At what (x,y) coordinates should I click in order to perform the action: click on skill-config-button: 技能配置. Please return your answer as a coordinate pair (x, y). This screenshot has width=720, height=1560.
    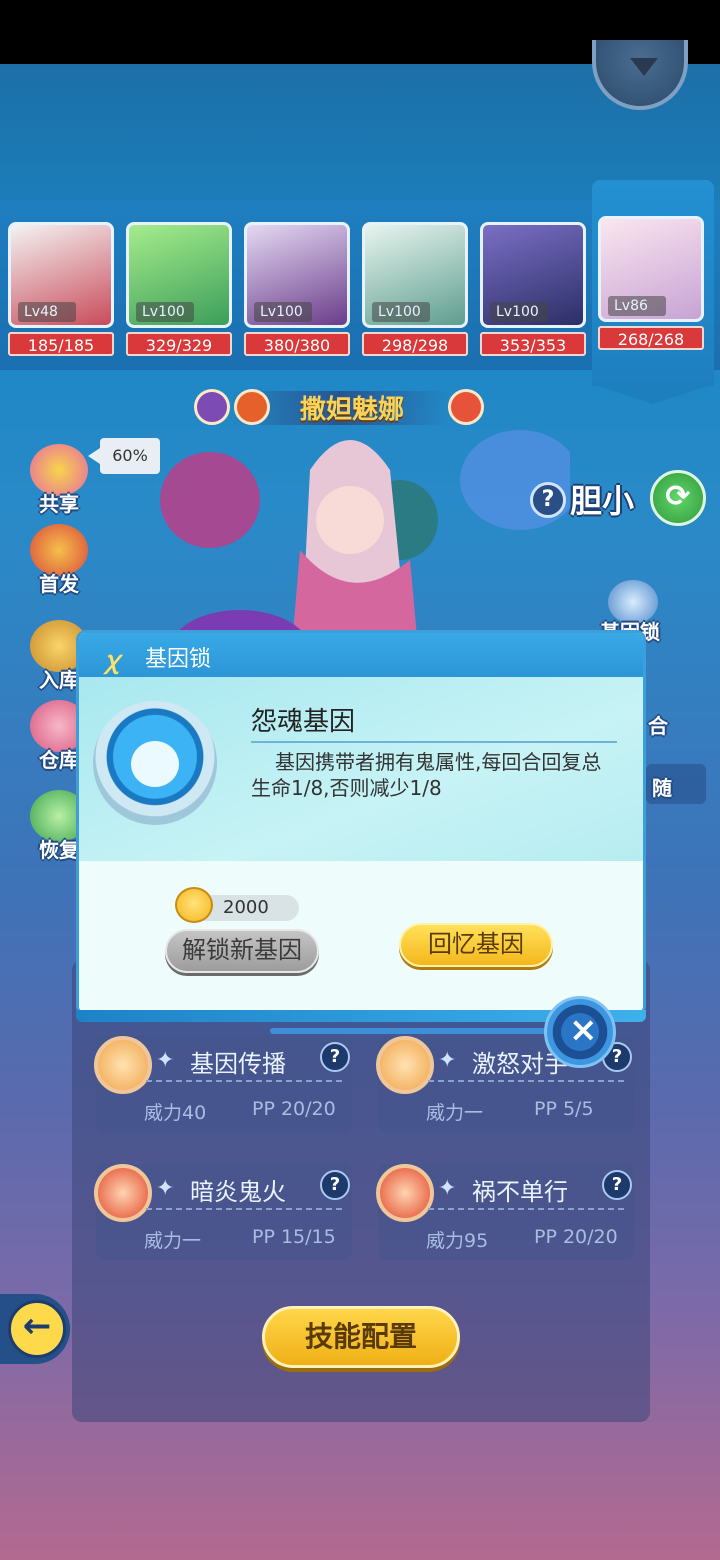
    Looking at the image, I should click on (361, 1337).